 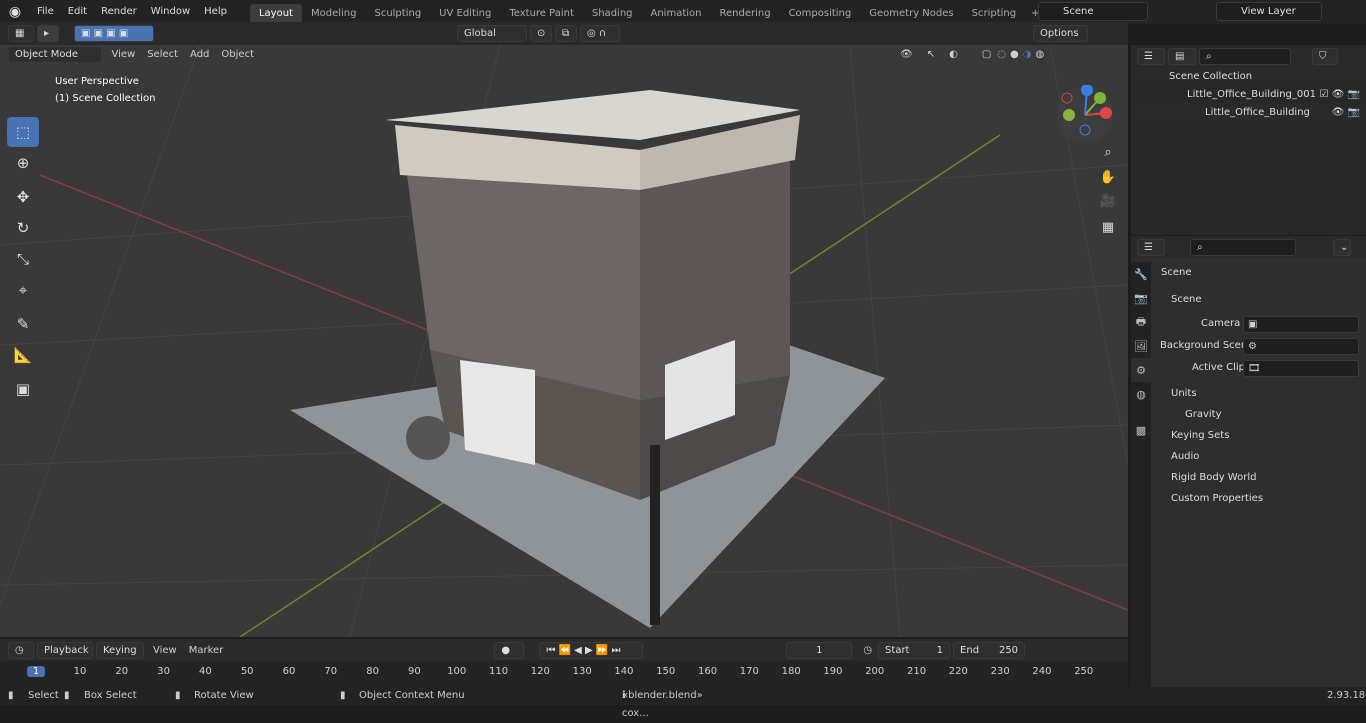 I want to click on measure-tool-icon: 📐, so click(x=23, y=355).